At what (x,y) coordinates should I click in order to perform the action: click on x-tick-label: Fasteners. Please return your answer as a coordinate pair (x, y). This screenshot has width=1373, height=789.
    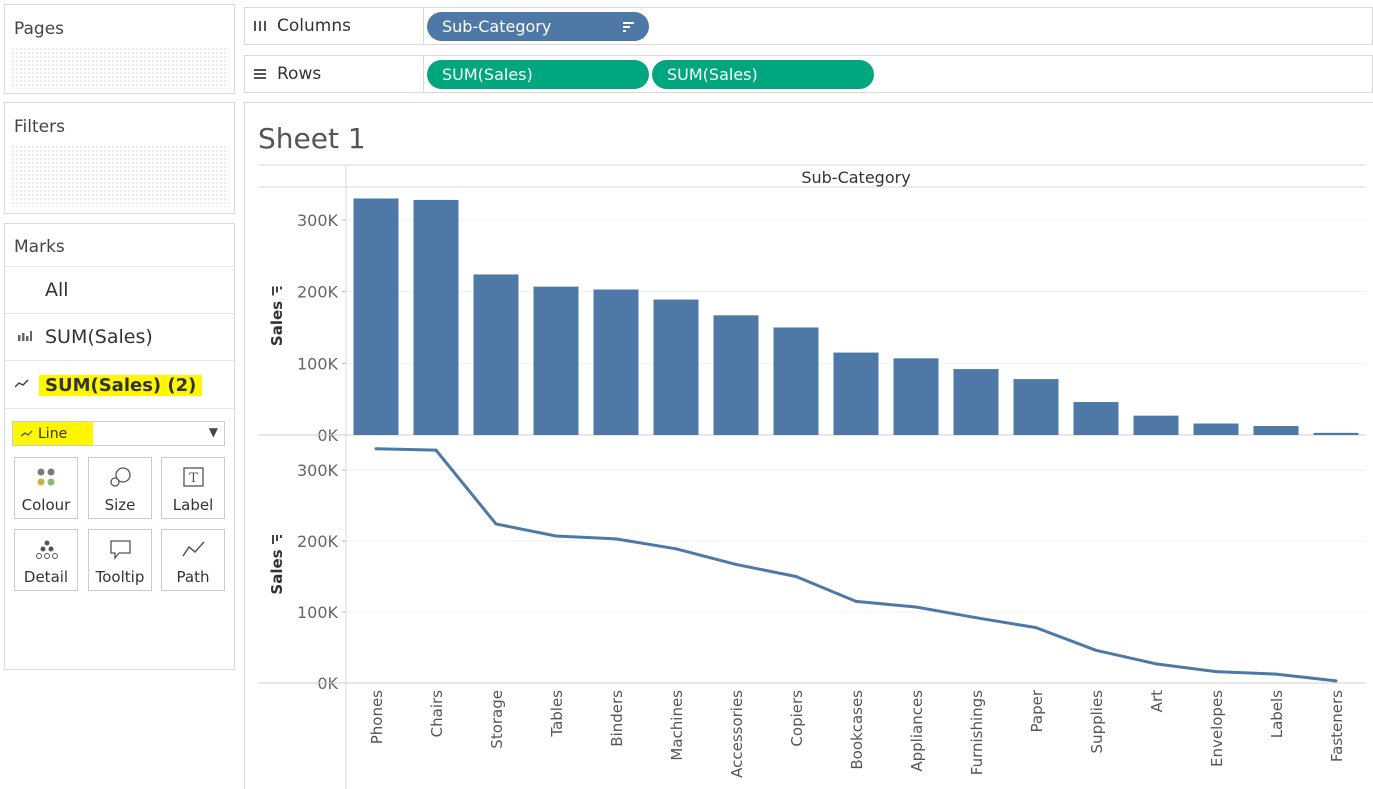
    Looking at the image, I should click on (1337, 726).